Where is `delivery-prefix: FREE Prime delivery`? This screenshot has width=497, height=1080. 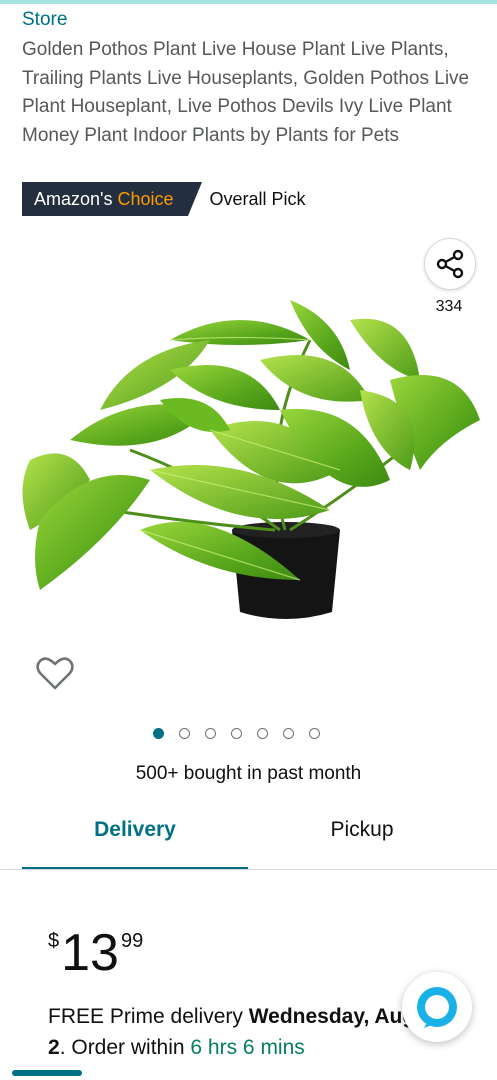
delivery-prefix: FREE Prime delivery is located at coordinates (148, 1016).